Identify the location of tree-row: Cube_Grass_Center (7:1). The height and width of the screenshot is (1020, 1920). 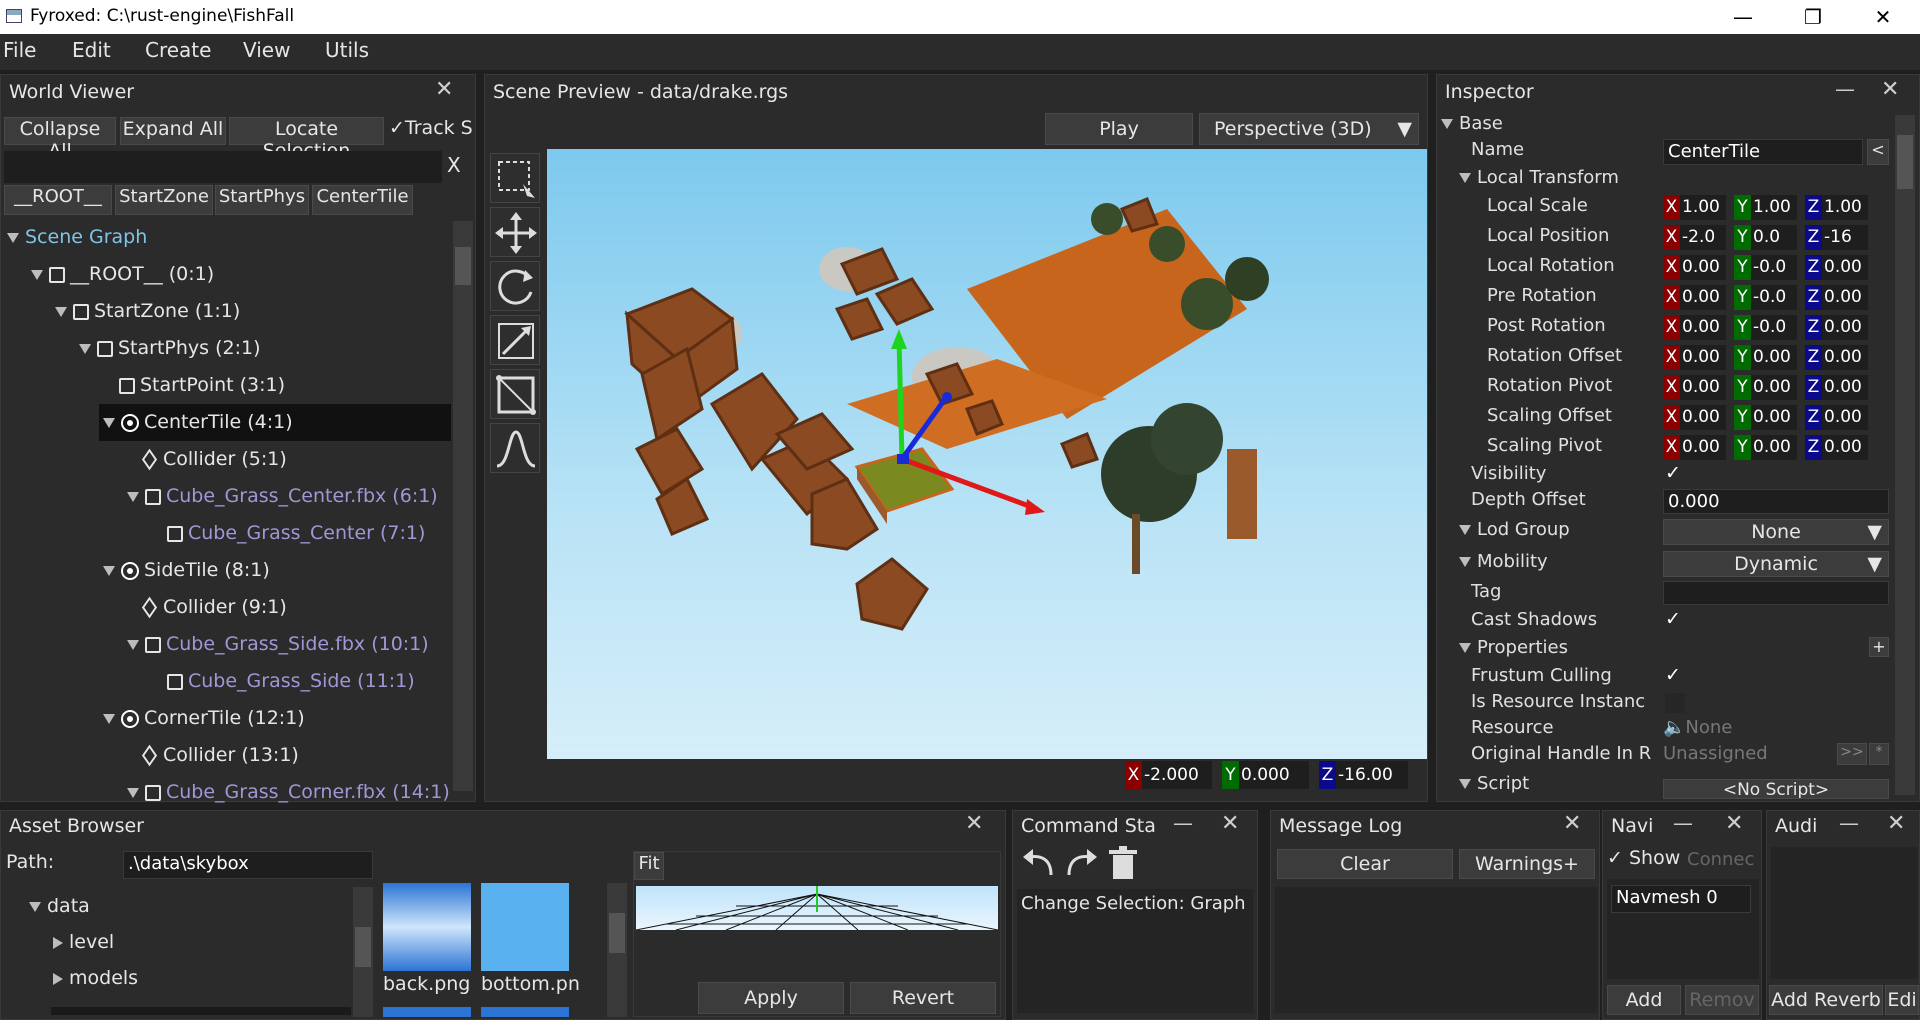
(296, 533).